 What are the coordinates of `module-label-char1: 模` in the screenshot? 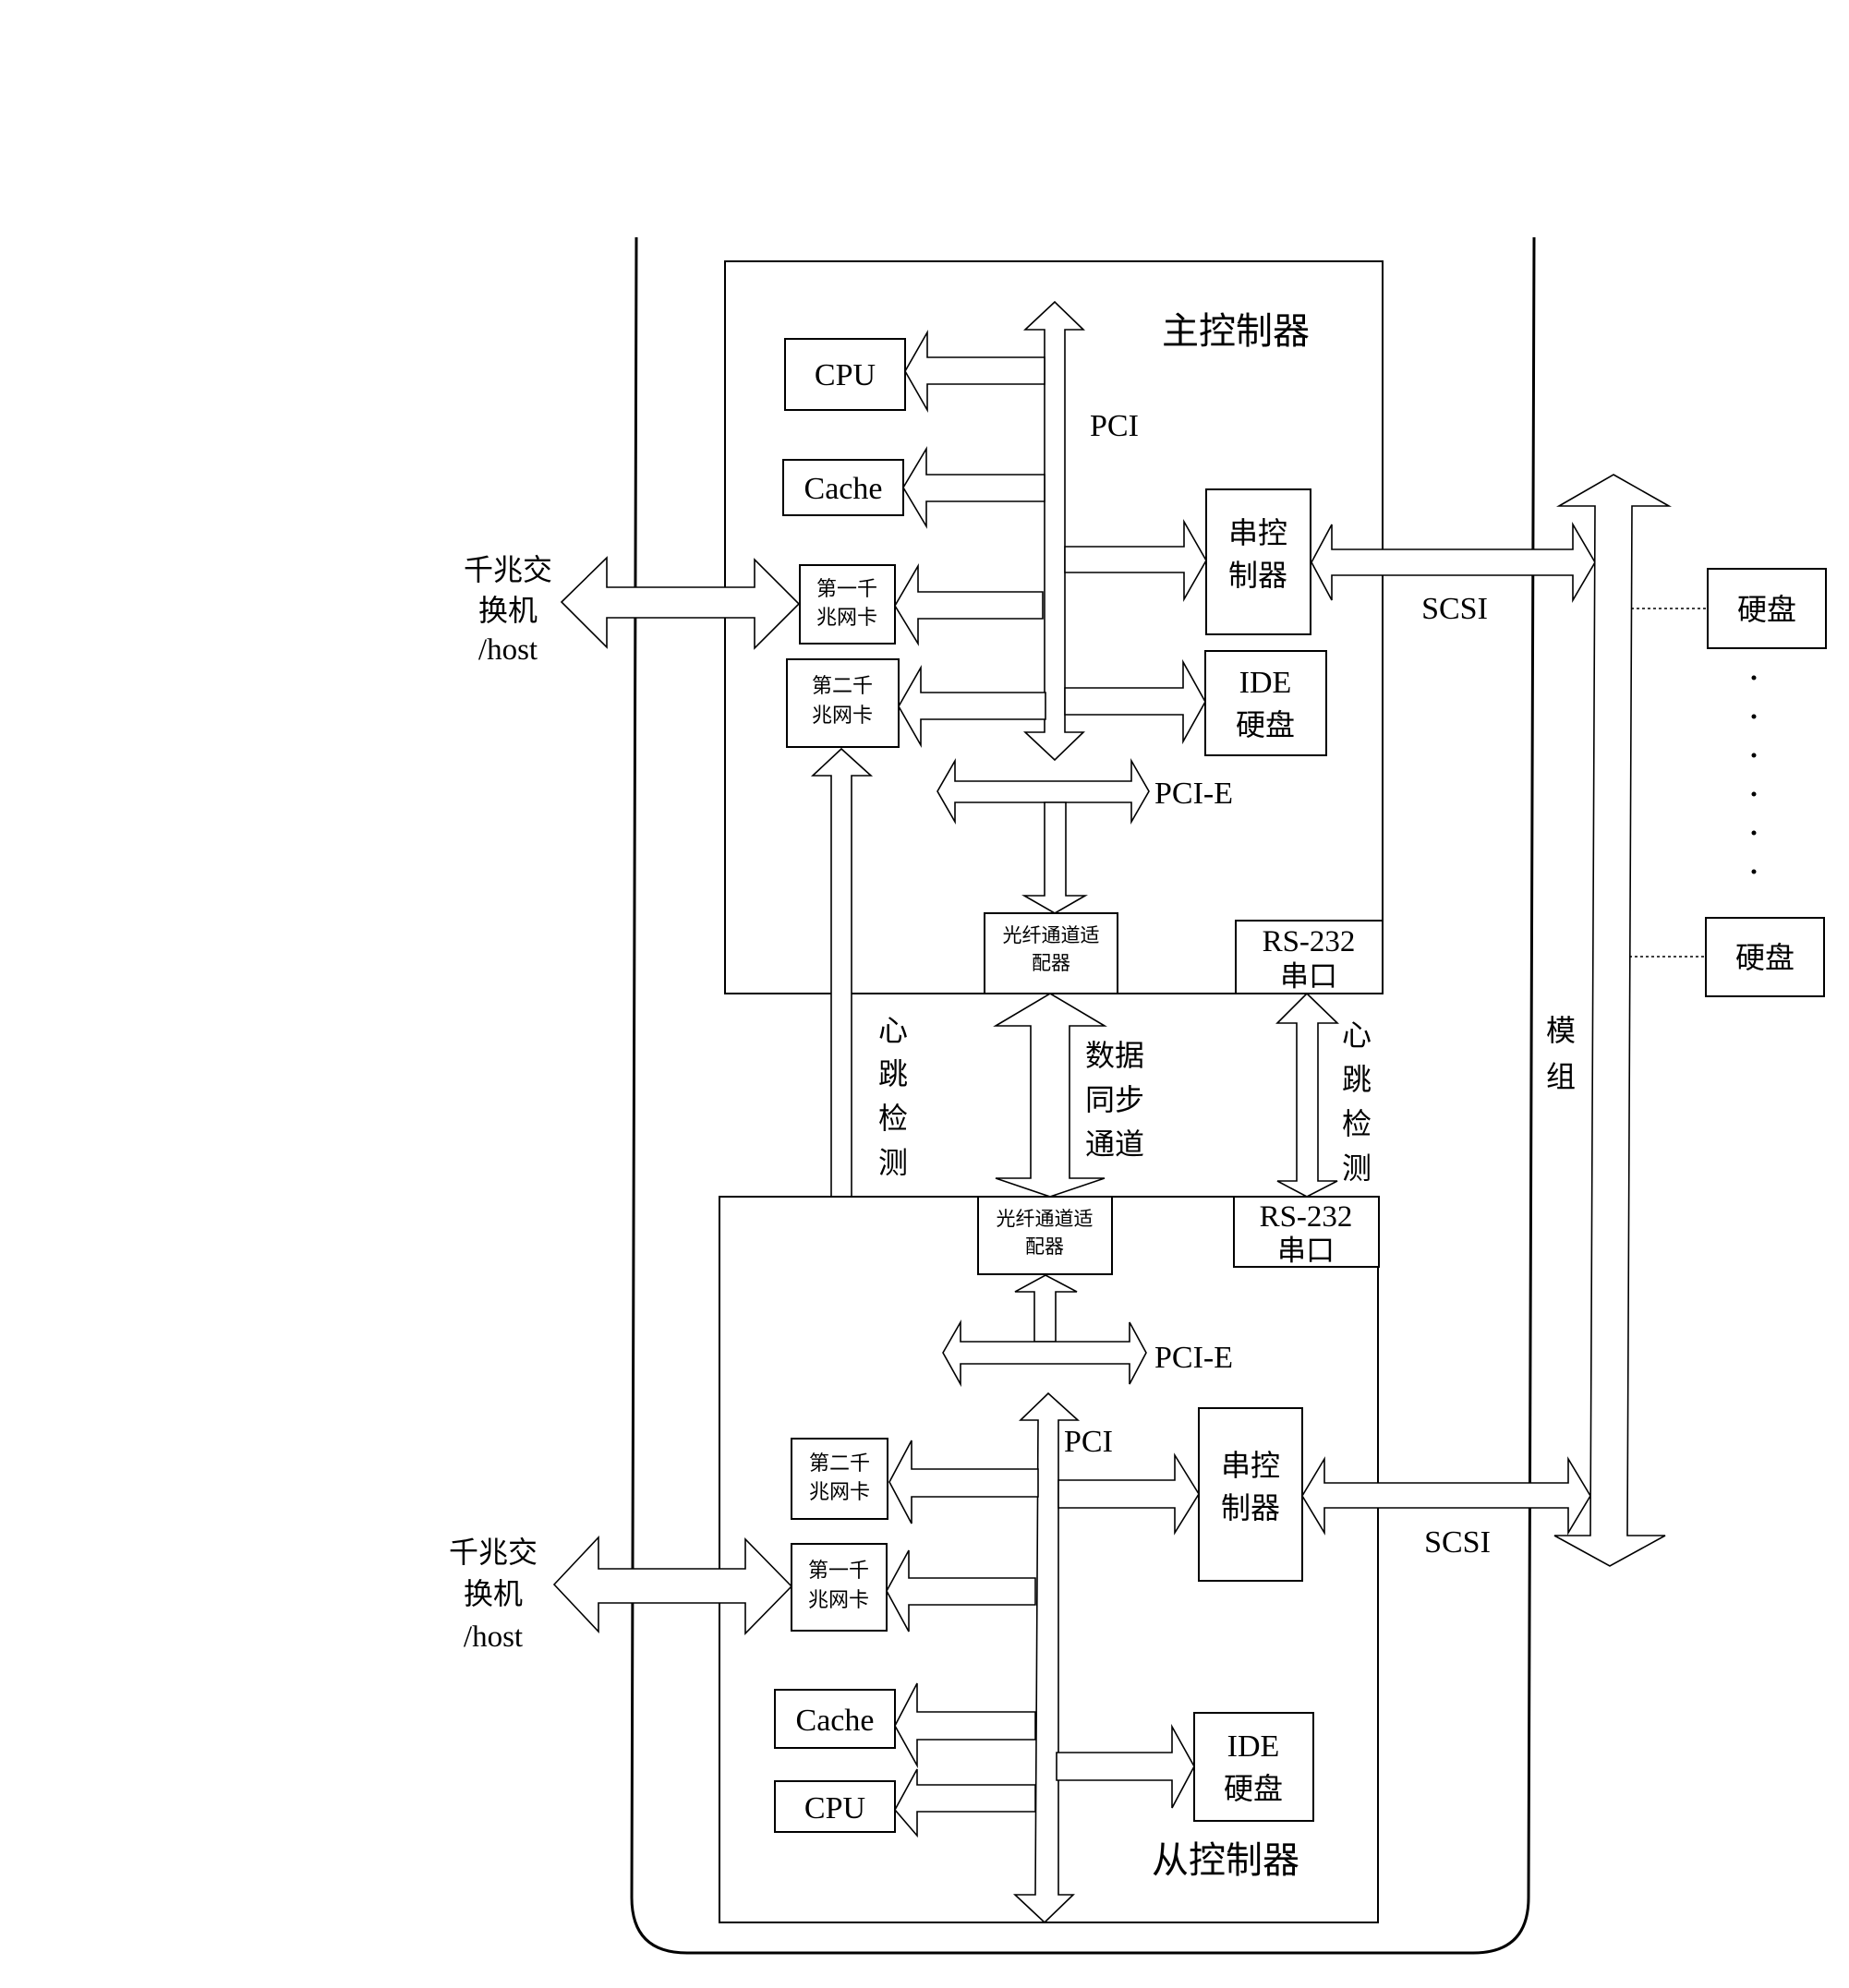 It's located at (1561, 1030).